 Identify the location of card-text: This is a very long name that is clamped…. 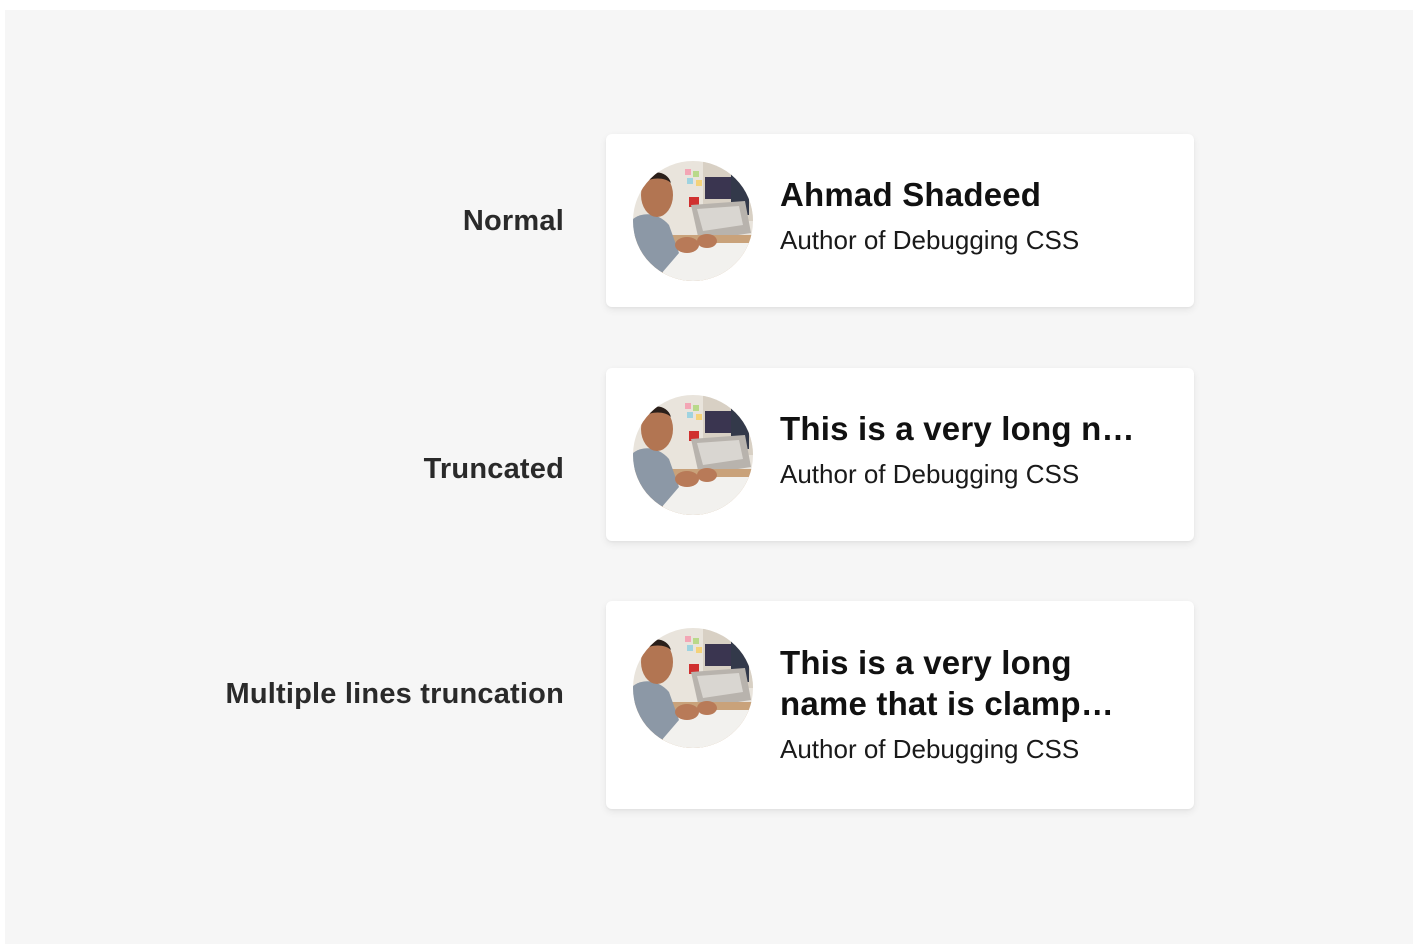
(953, 703).